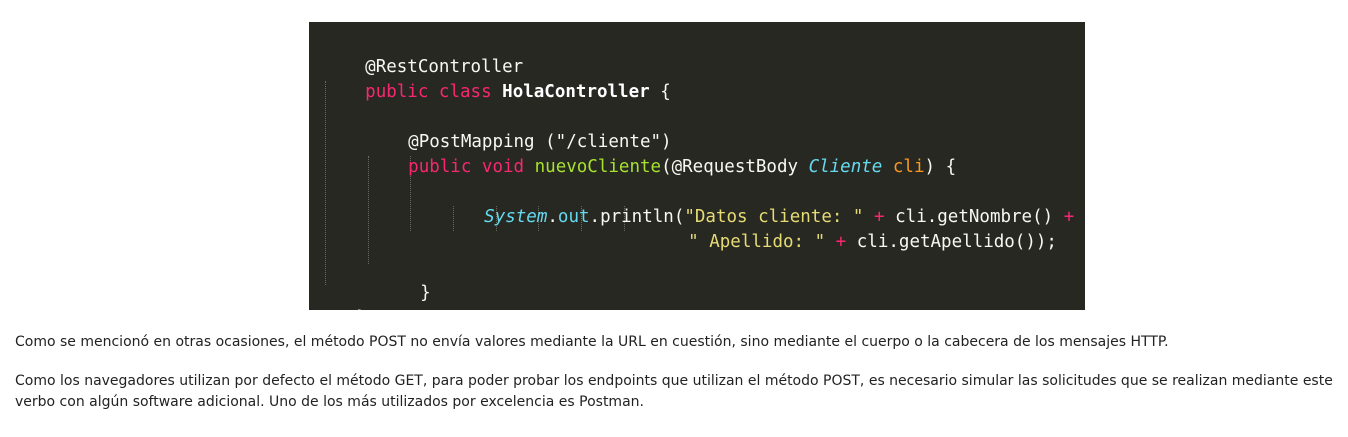 This screenshot has height=437, width=1348. I want to click on brace-token: {, so click(665, 92).